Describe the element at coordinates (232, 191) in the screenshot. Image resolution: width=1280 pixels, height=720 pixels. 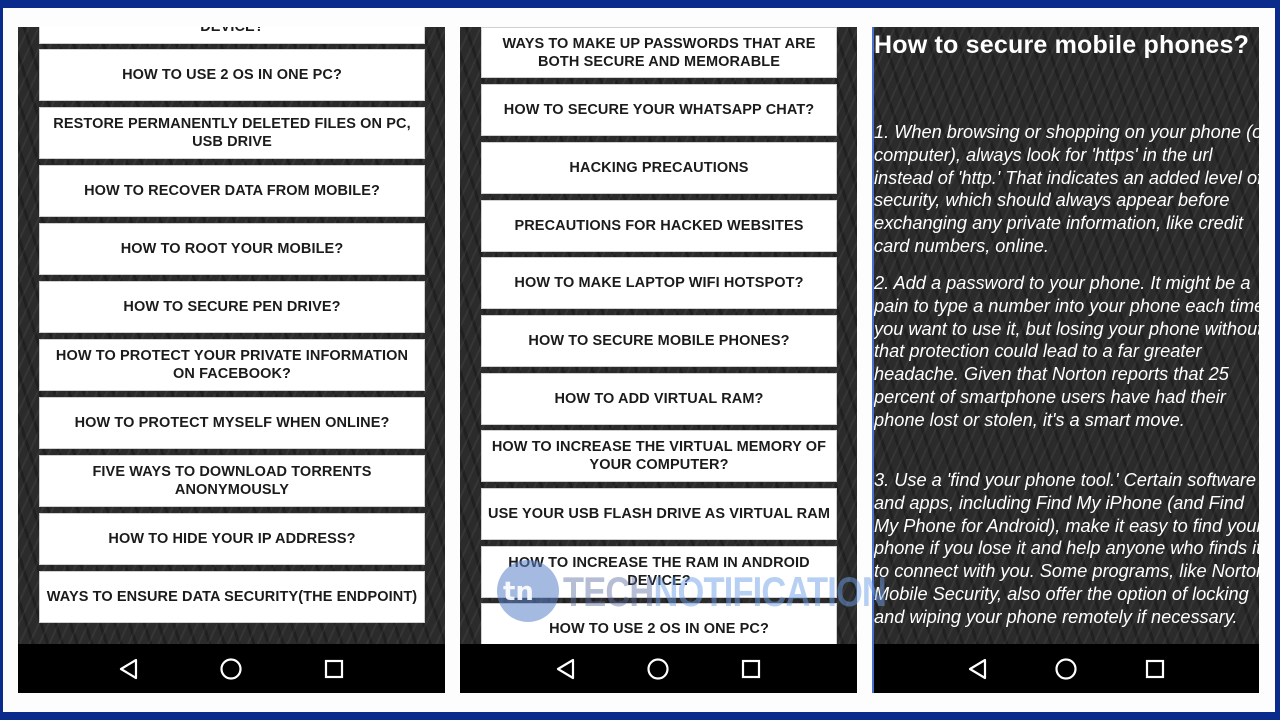
I see `list-item: HOW TO RECOVER DATA FROM MOBILE?` at that location.